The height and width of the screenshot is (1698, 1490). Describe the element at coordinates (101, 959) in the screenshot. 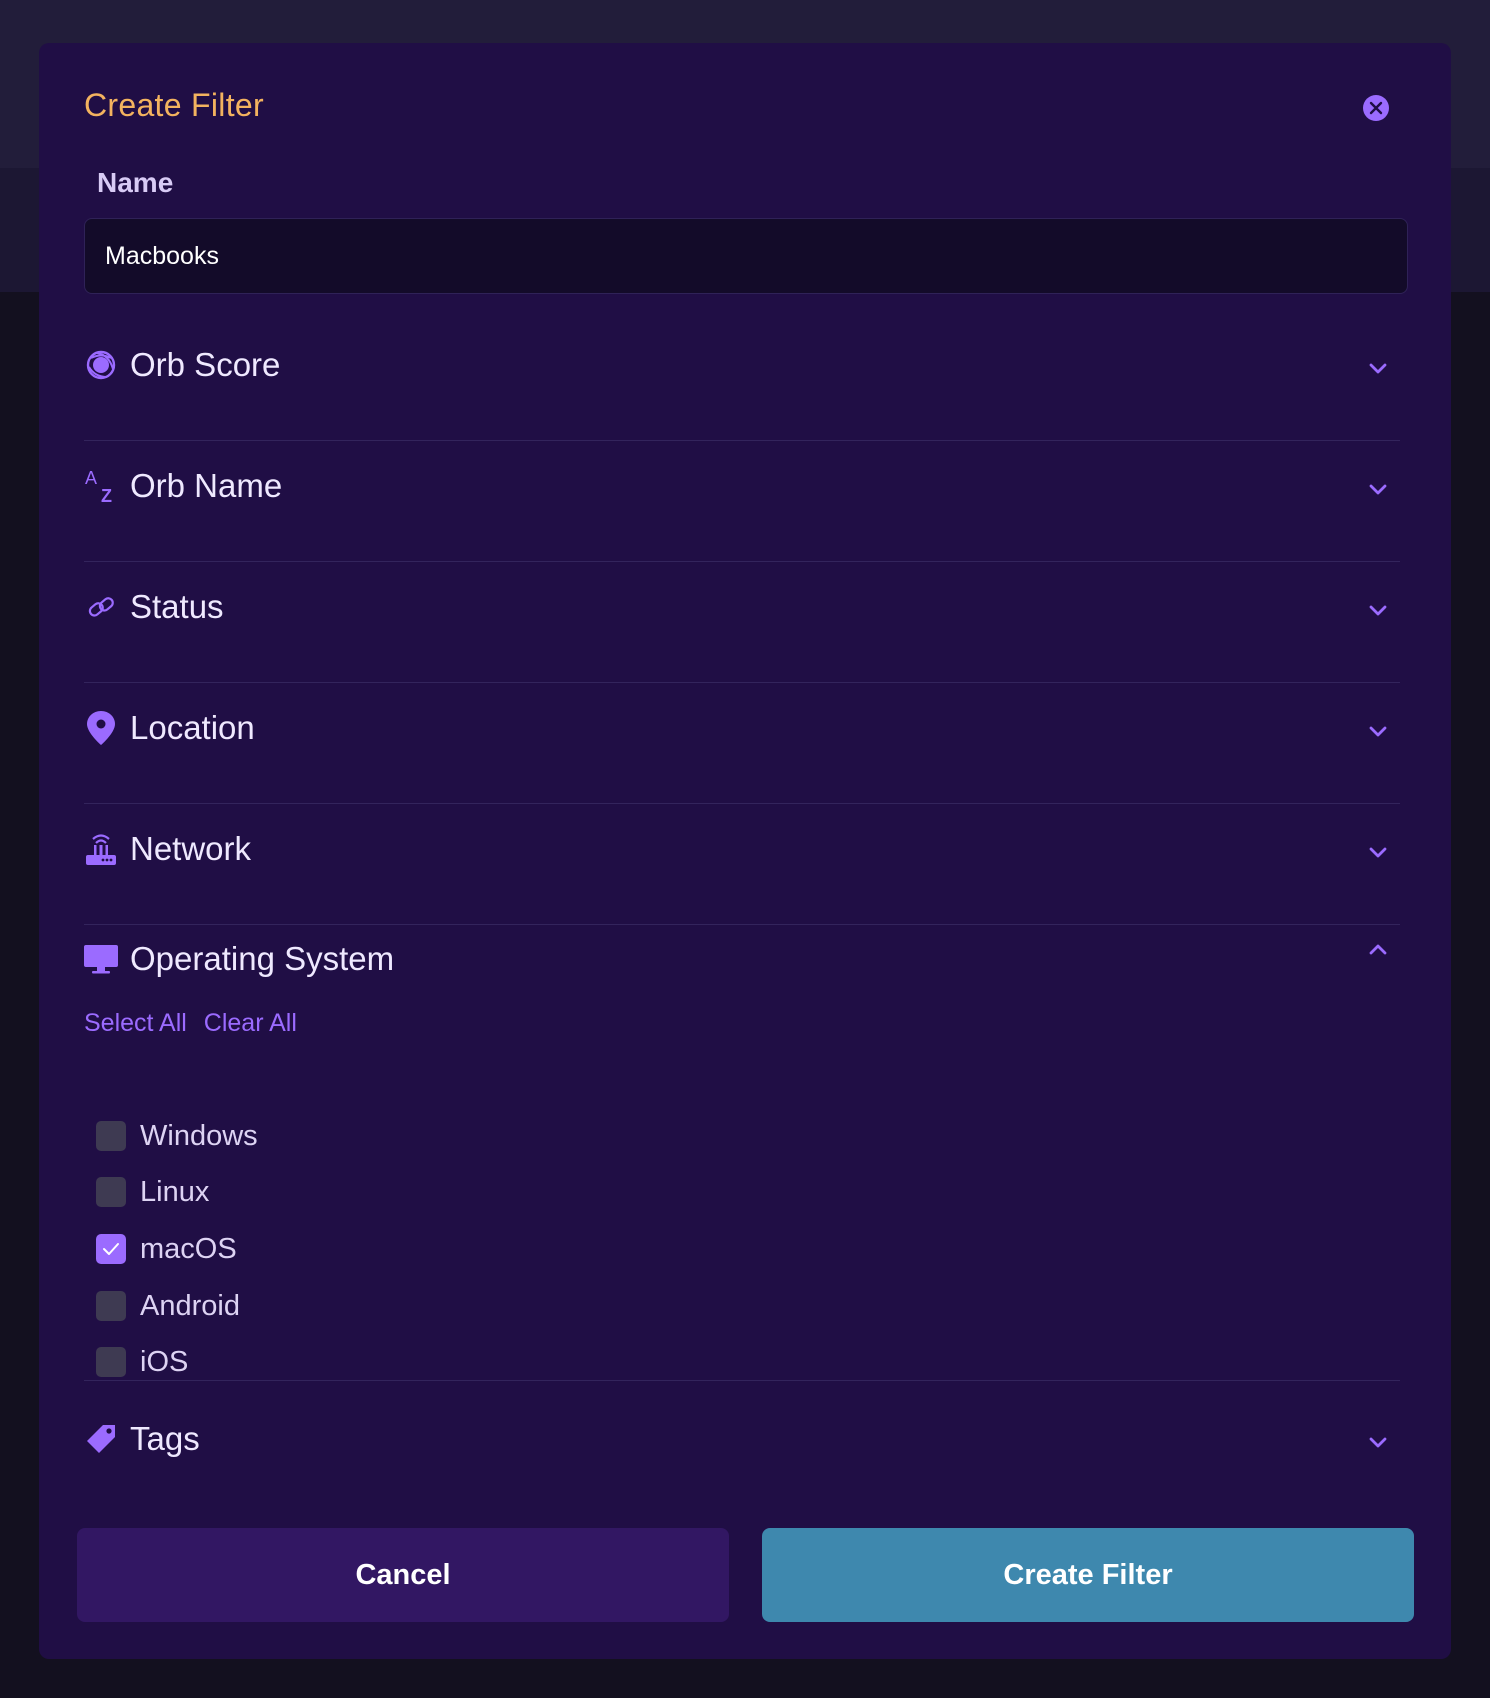

I see `monitor-icon` at that location.